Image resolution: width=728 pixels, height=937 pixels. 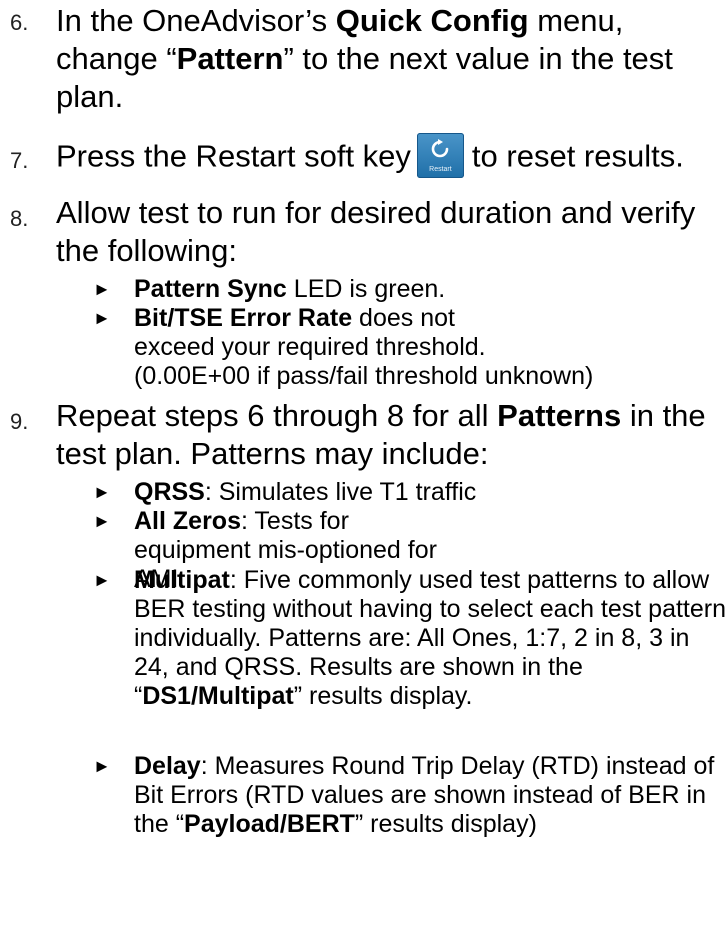 What do you see at coordinates (19, 421) in the screenshot?
I see `step-number: 9.` at bounding box center [19, 421].